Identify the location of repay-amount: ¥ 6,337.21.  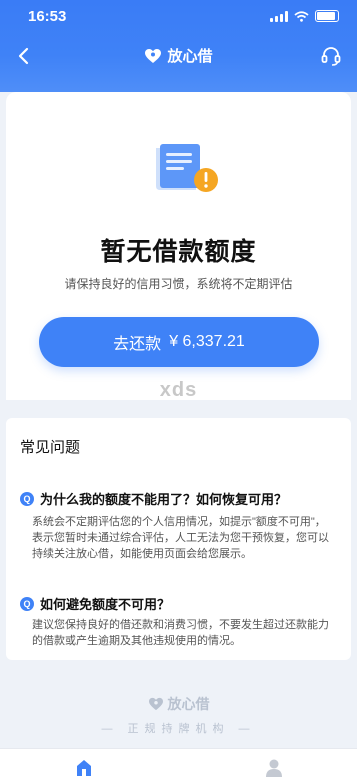
(207, 341).